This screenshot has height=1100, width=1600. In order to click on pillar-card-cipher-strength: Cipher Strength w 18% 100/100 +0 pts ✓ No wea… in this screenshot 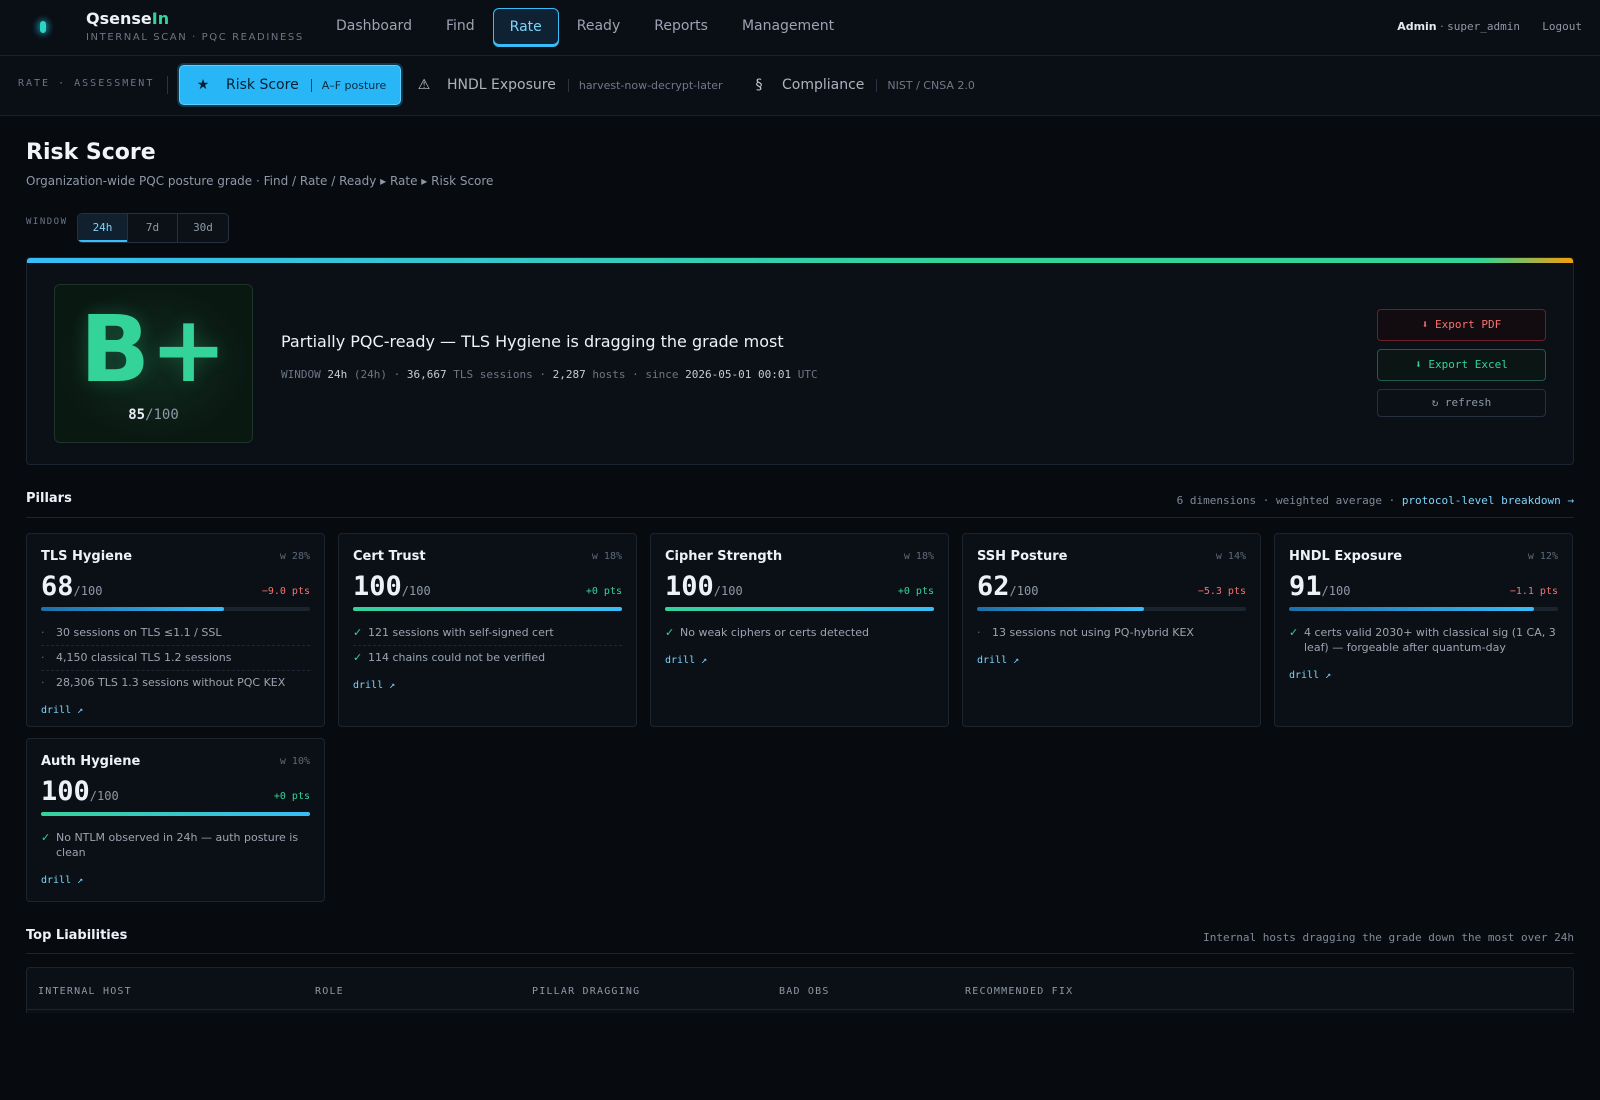, I will do `click(799, 630)`.